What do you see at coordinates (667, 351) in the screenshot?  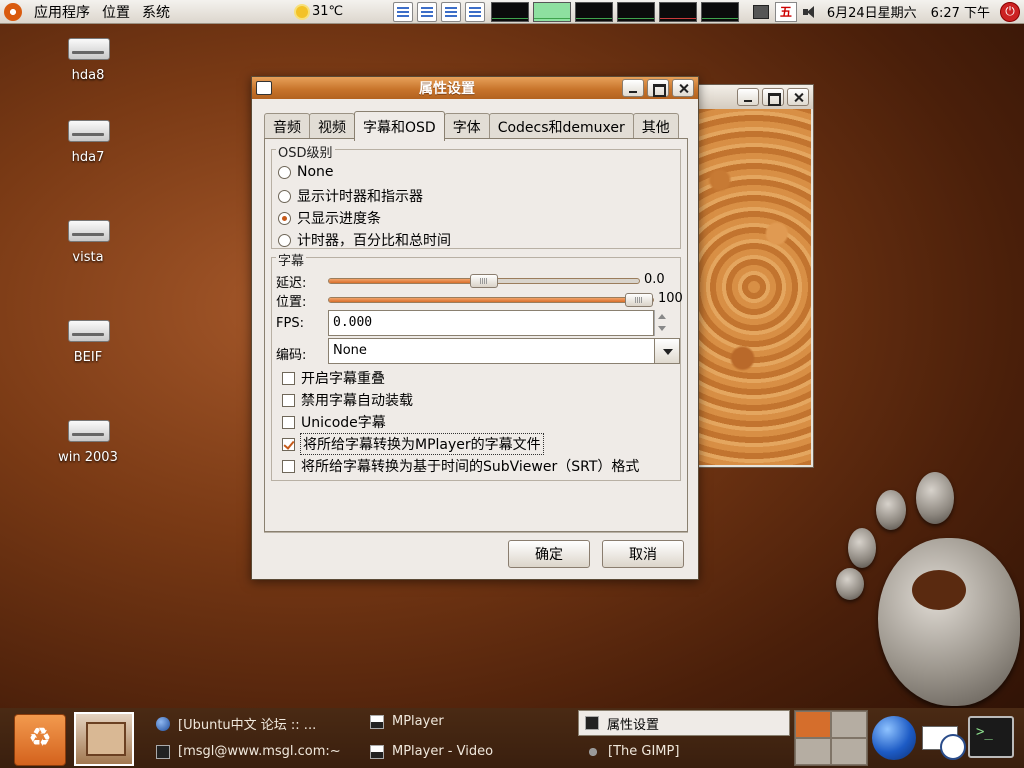 I see `chevron-down-icon` at bounding box center [667, 351].